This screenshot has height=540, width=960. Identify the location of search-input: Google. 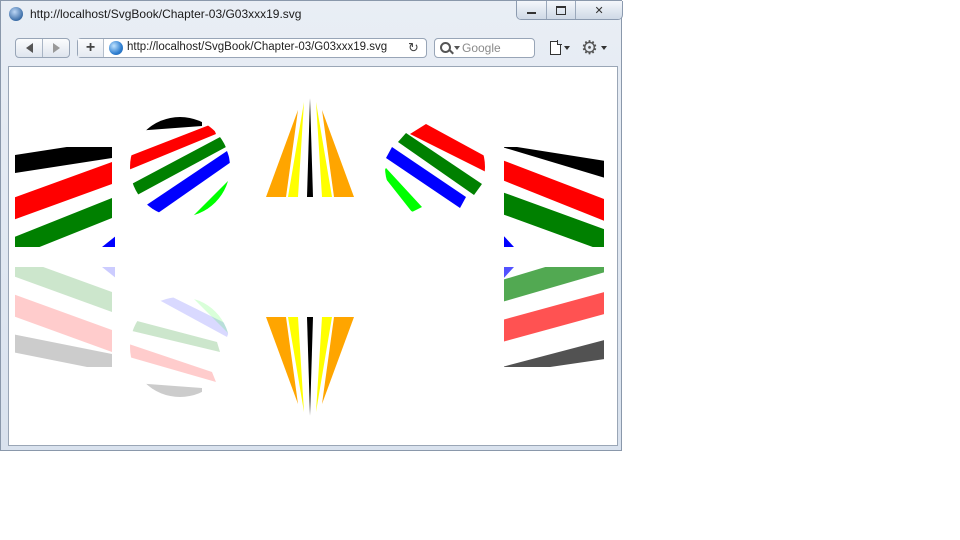
(484, 48).